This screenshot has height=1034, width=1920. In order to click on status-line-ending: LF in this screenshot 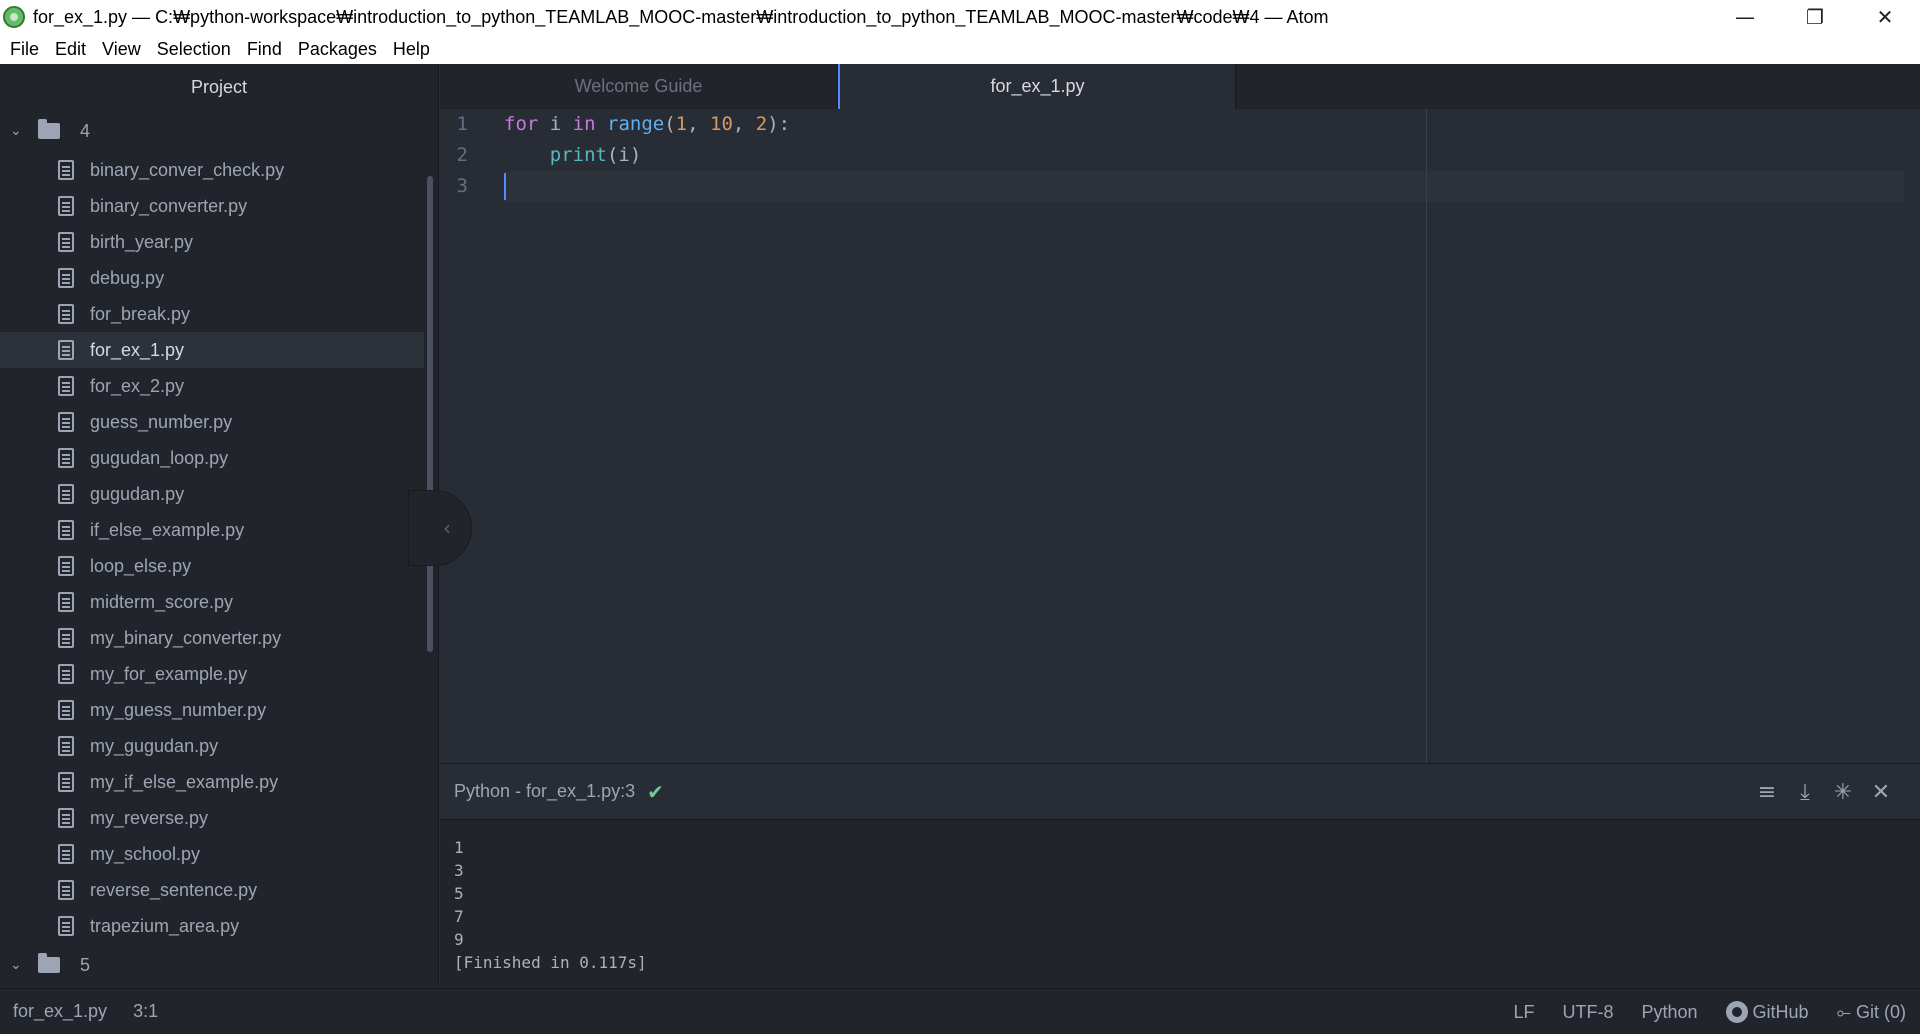, I will do `click(1523, 1012)`.